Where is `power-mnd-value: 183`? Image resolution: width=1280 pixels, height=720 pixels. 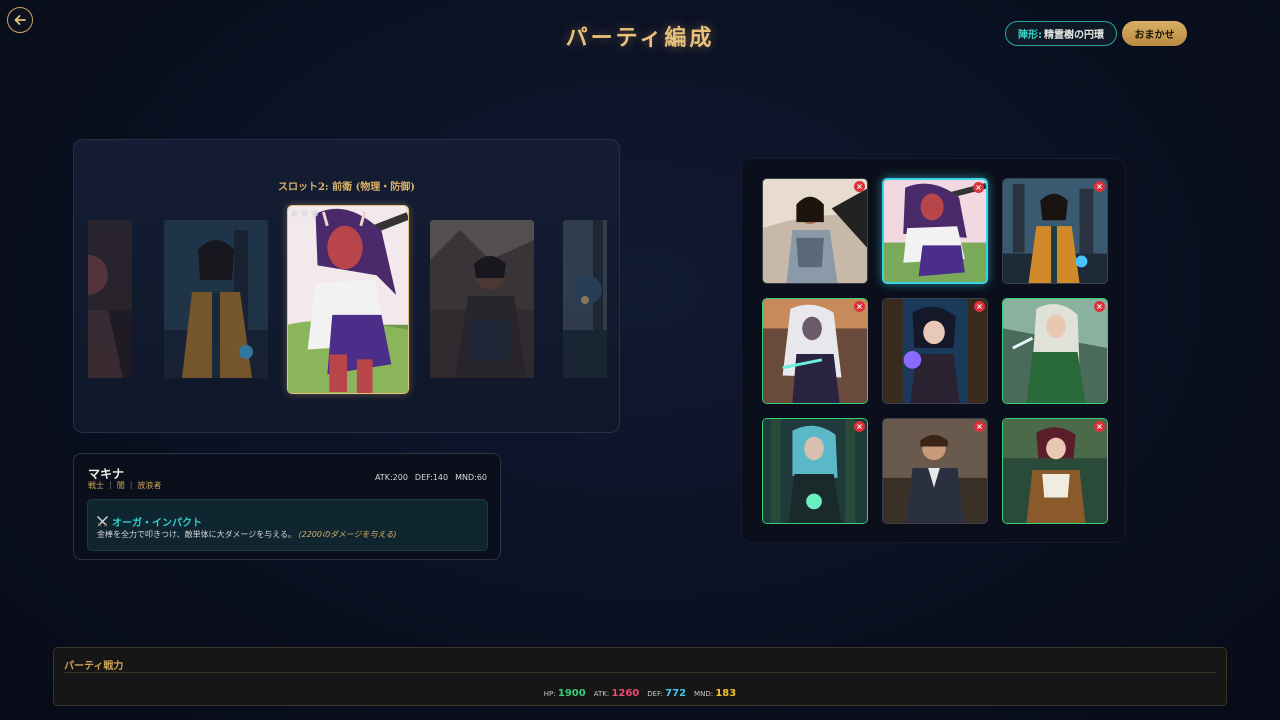 power-mnd-value: 183 is located at coordinates (726, 693).